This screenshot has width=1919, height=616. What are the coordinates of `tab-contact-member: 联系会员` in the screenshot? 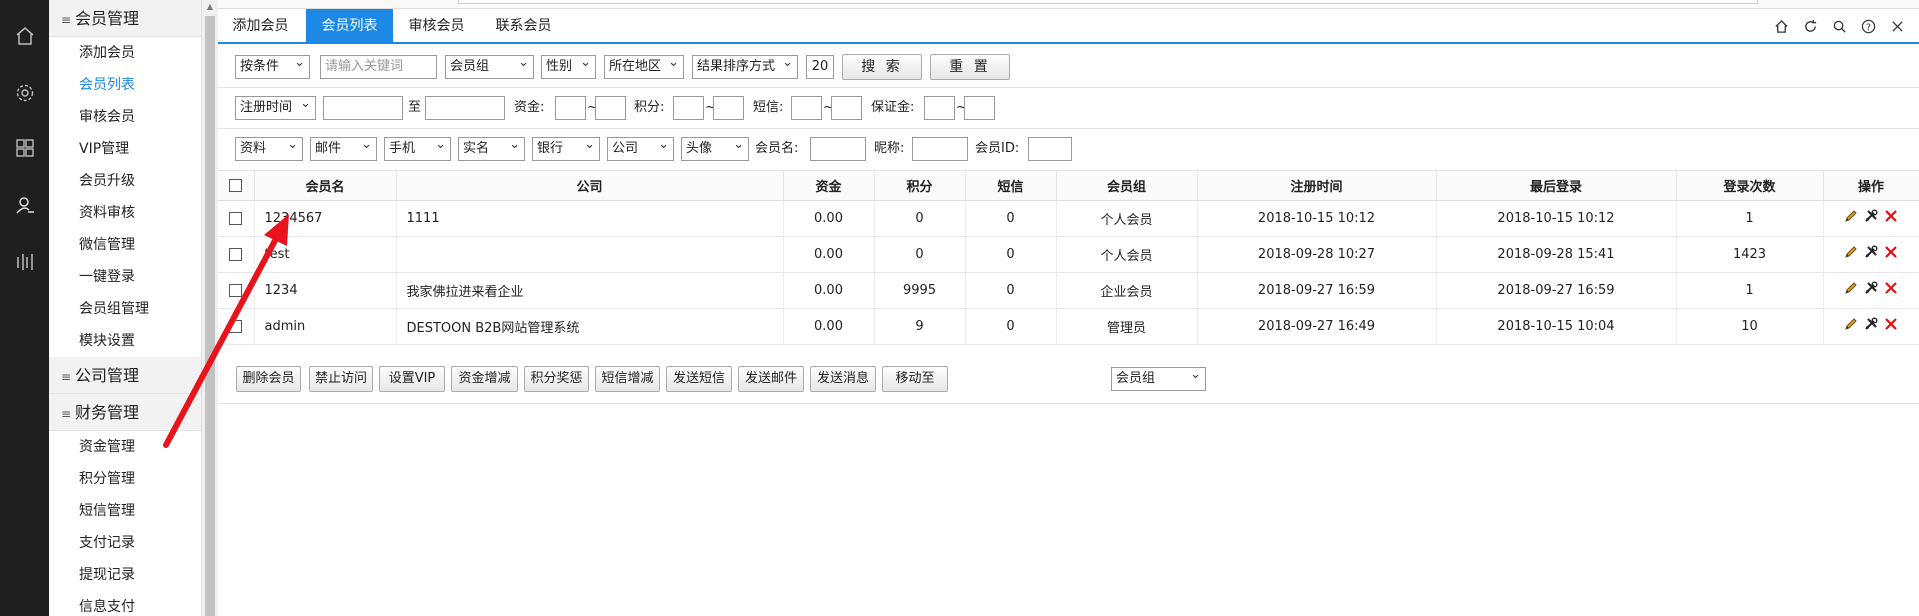 It's located at (523, 26).